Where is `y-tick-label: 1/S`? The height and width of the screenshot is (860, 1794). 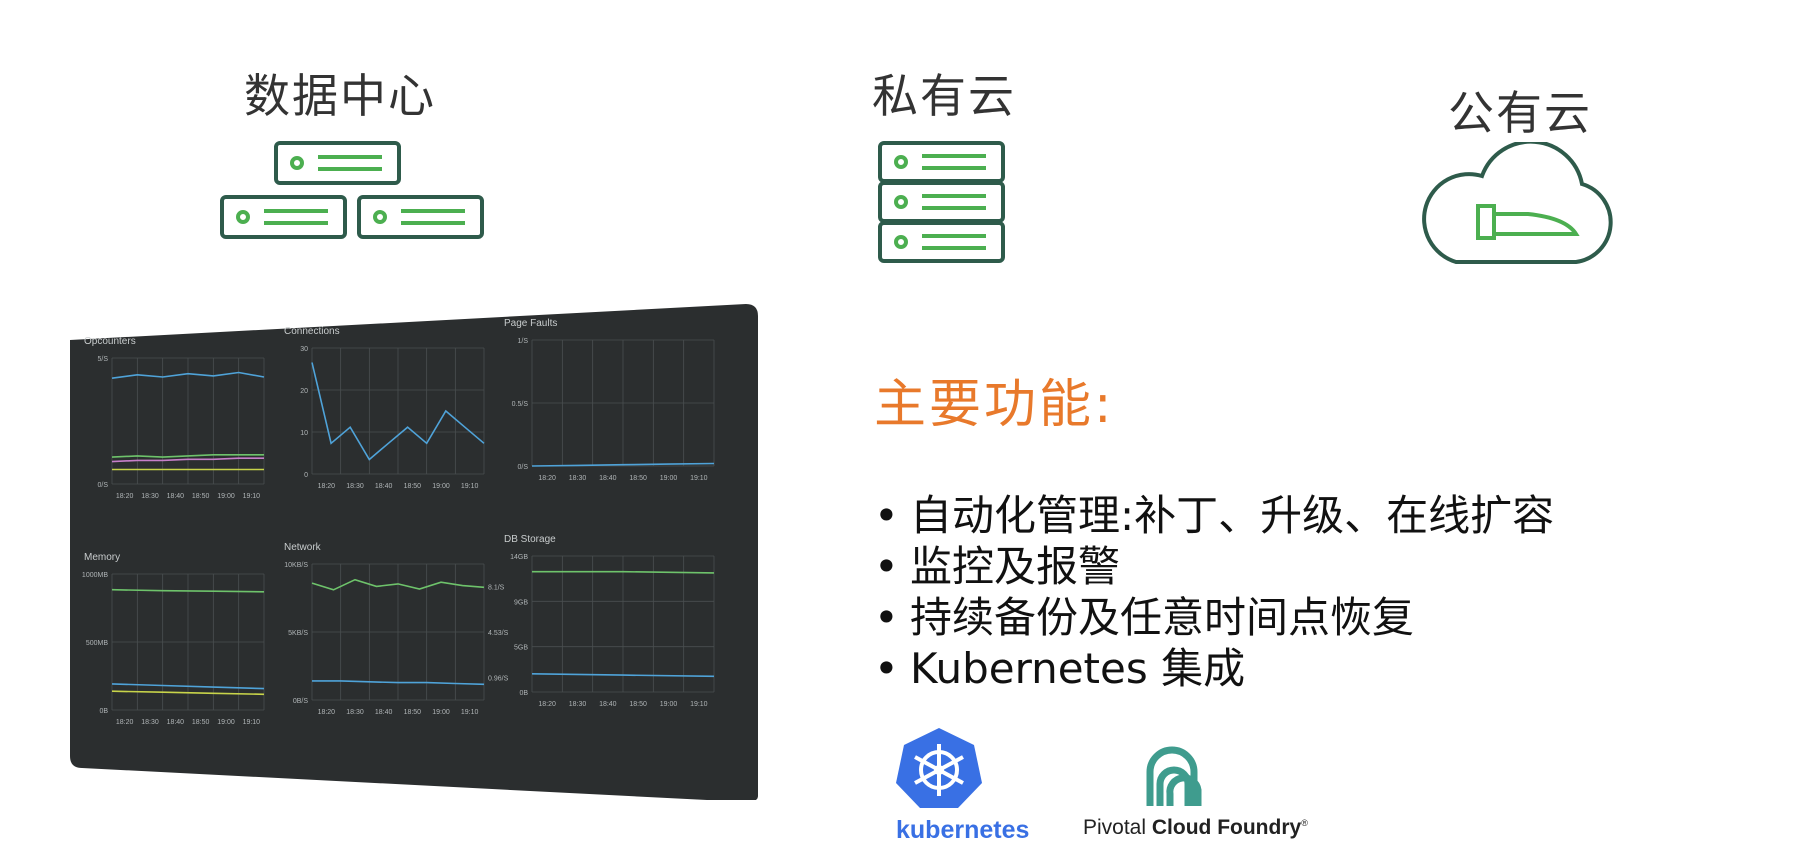 y-tick-label: 1/S is located at coordinates (522, 341).